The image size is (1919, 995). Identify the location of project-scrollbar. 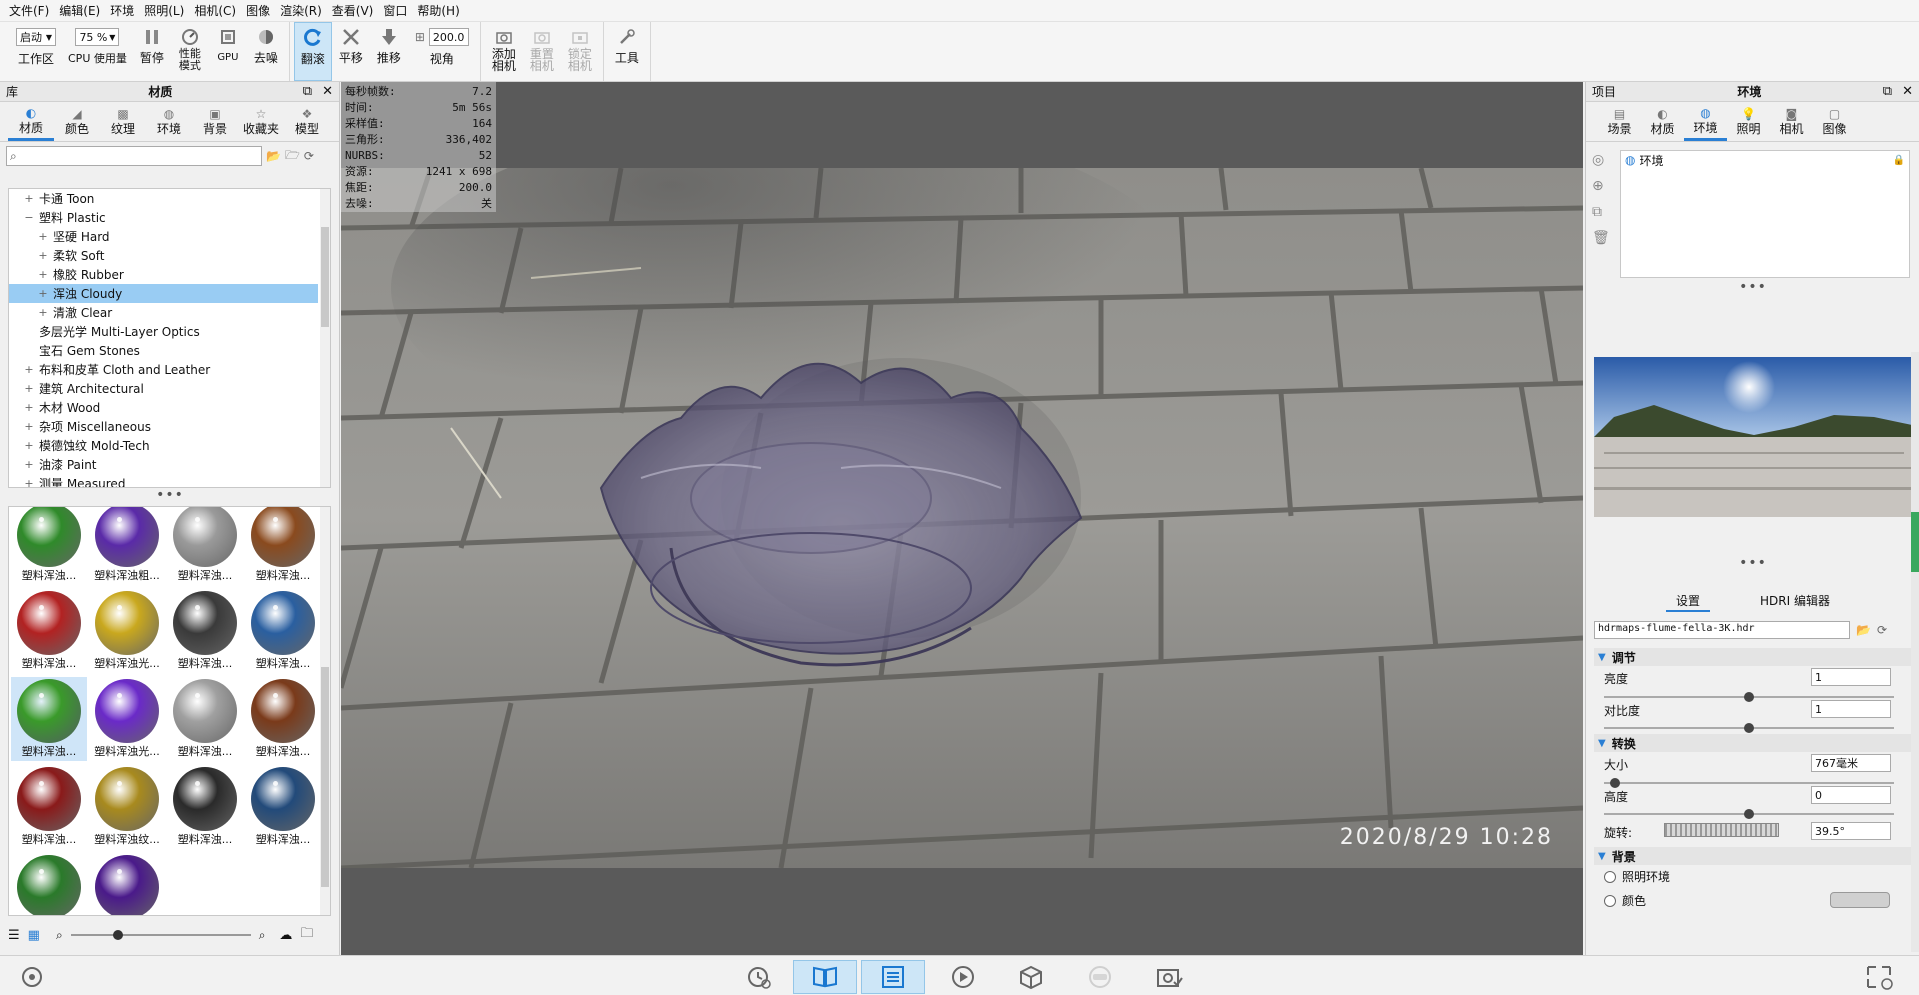
(1915, 652).